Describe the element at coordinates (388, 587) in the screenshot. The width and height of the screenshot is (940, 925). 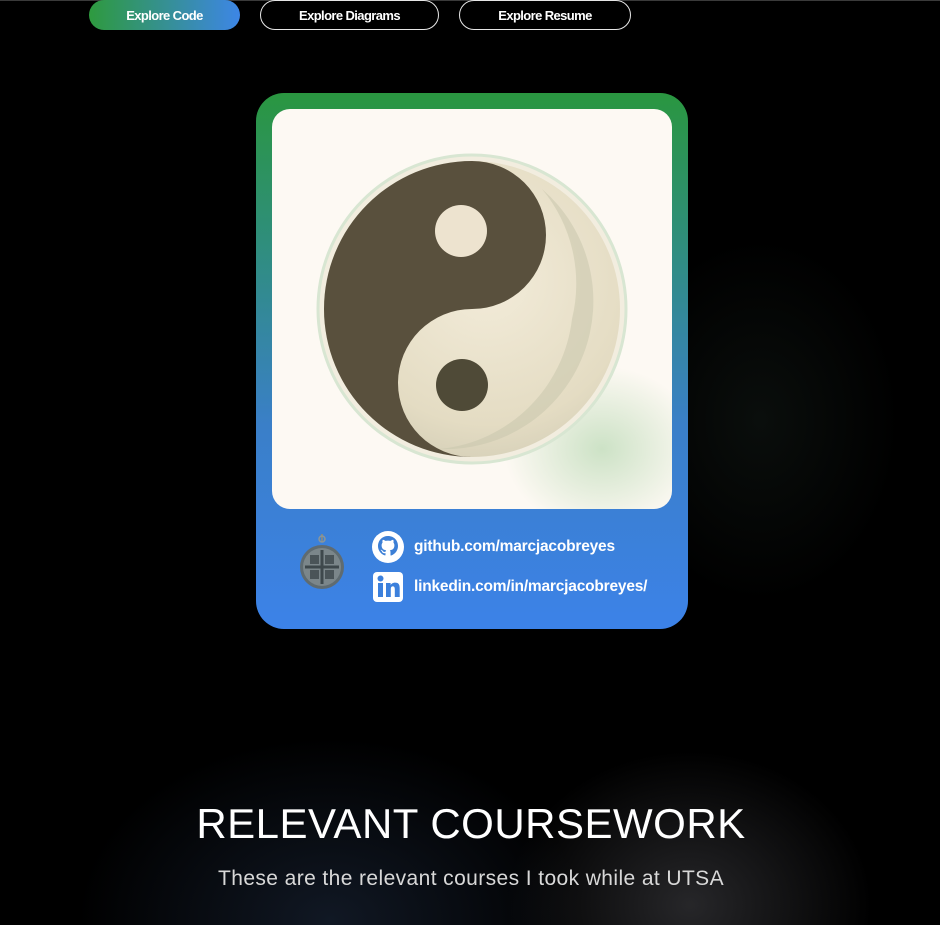
I see `linkedin-icon` at that location.